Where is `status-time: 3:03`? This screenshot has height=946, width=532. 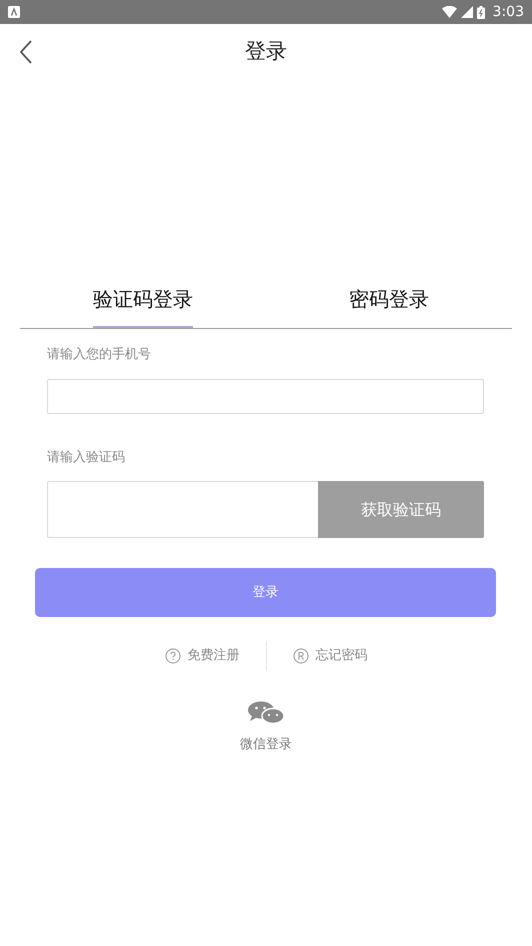
status-time: 3:03 is located at coordinates (508, 12).